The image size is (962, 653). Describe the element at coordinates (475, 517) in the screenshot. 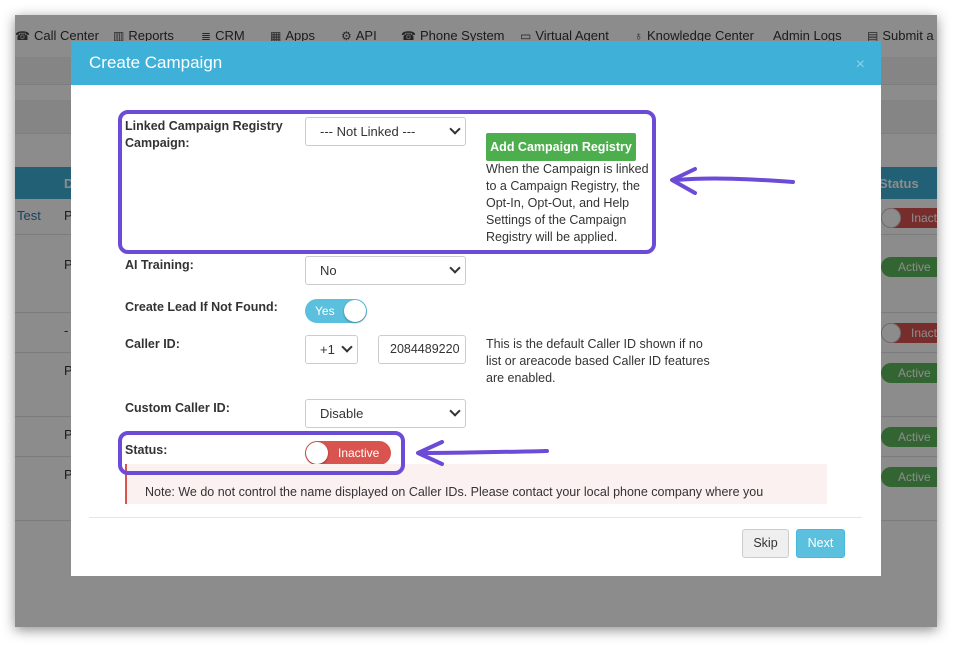

I see `modal-footer-divider` at that location.